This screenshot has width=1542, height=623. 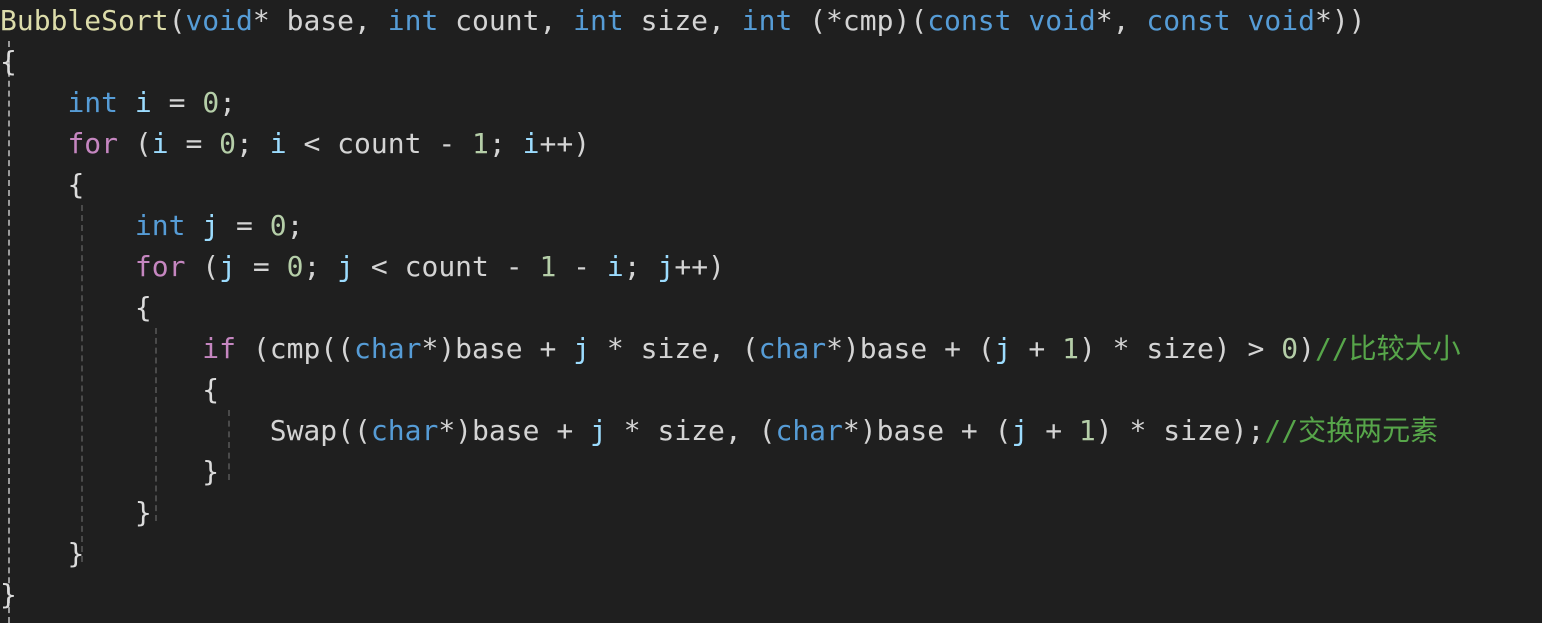 What do you see at coordinates (295, 348) in the screenshot?
I see `token-plain: (cmp((` at bounding box center [295, 348].